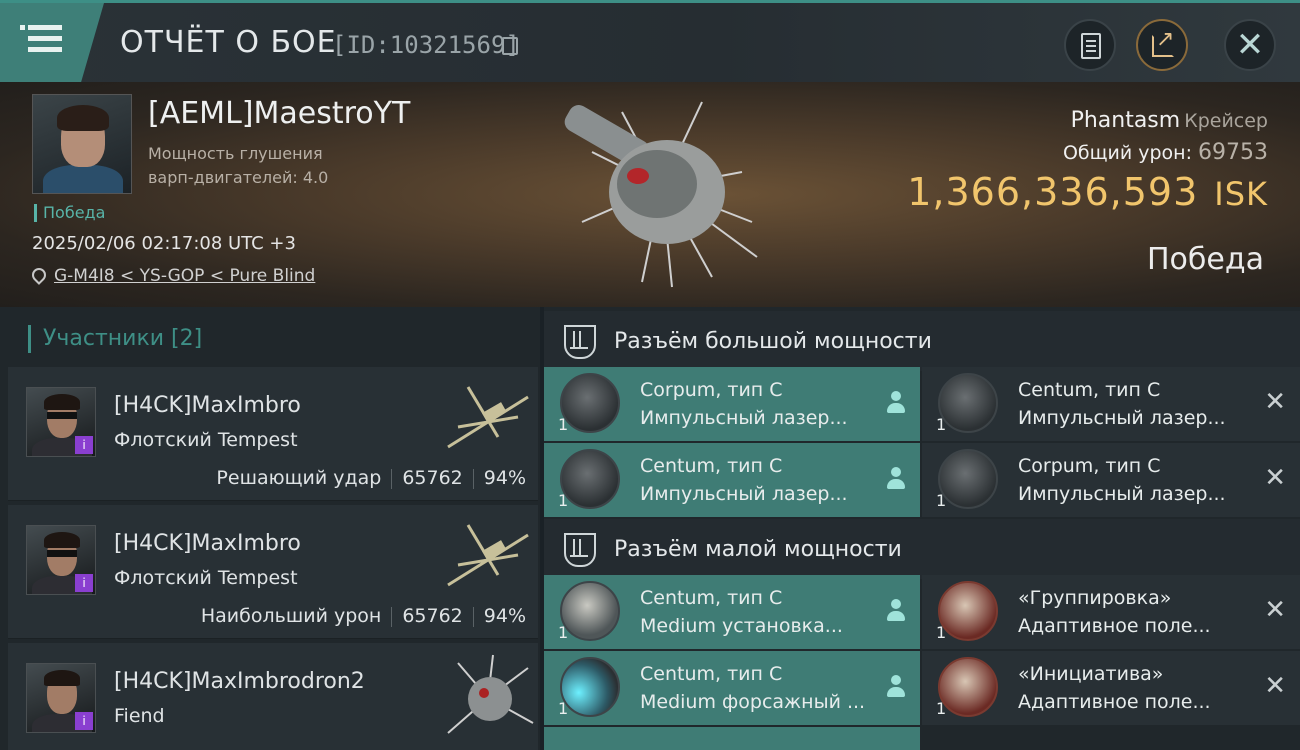 This screenshot has height=750, width=1300. What do you see at coordinates (1169, 120) in the screenshot?
I see `victim-ship-name: Phantasm Крейсер` at bounding box center [1169, 120].